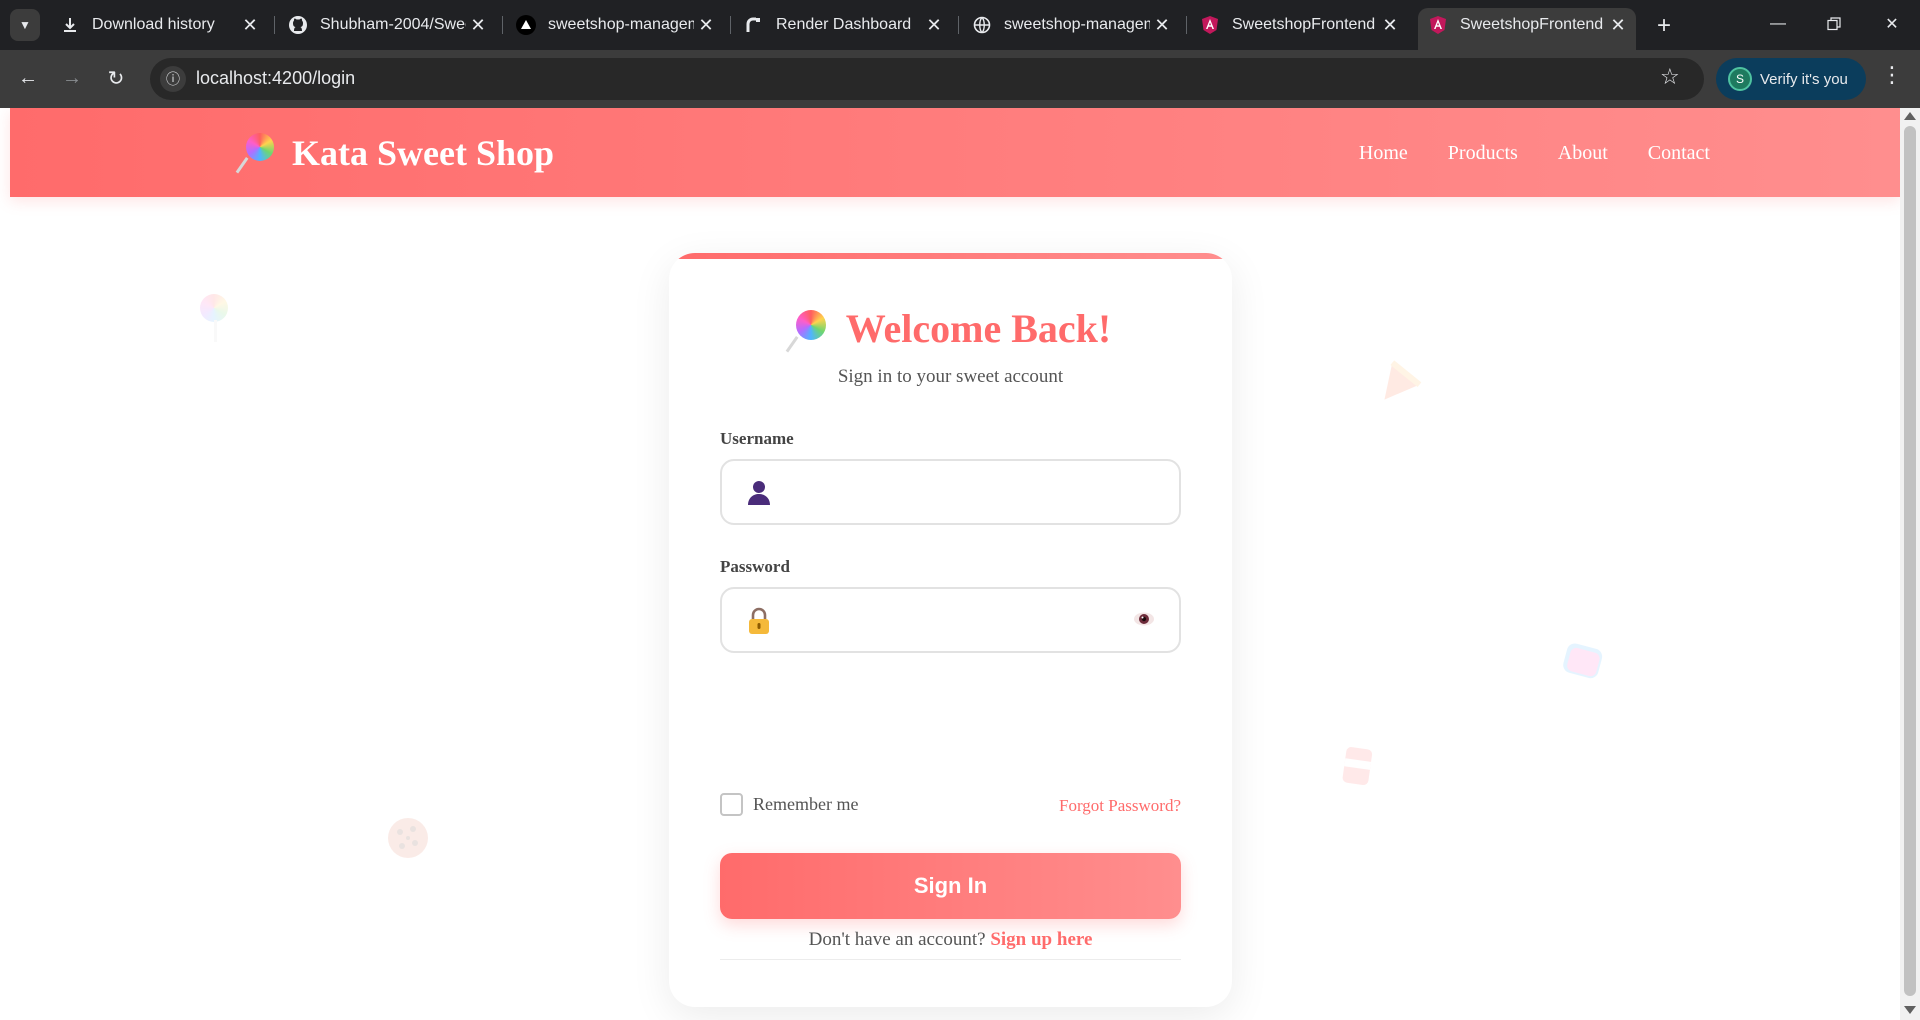  Describe the element at coordinates (526, 25) in the screenshot. I see `vercel-icon` at that location.